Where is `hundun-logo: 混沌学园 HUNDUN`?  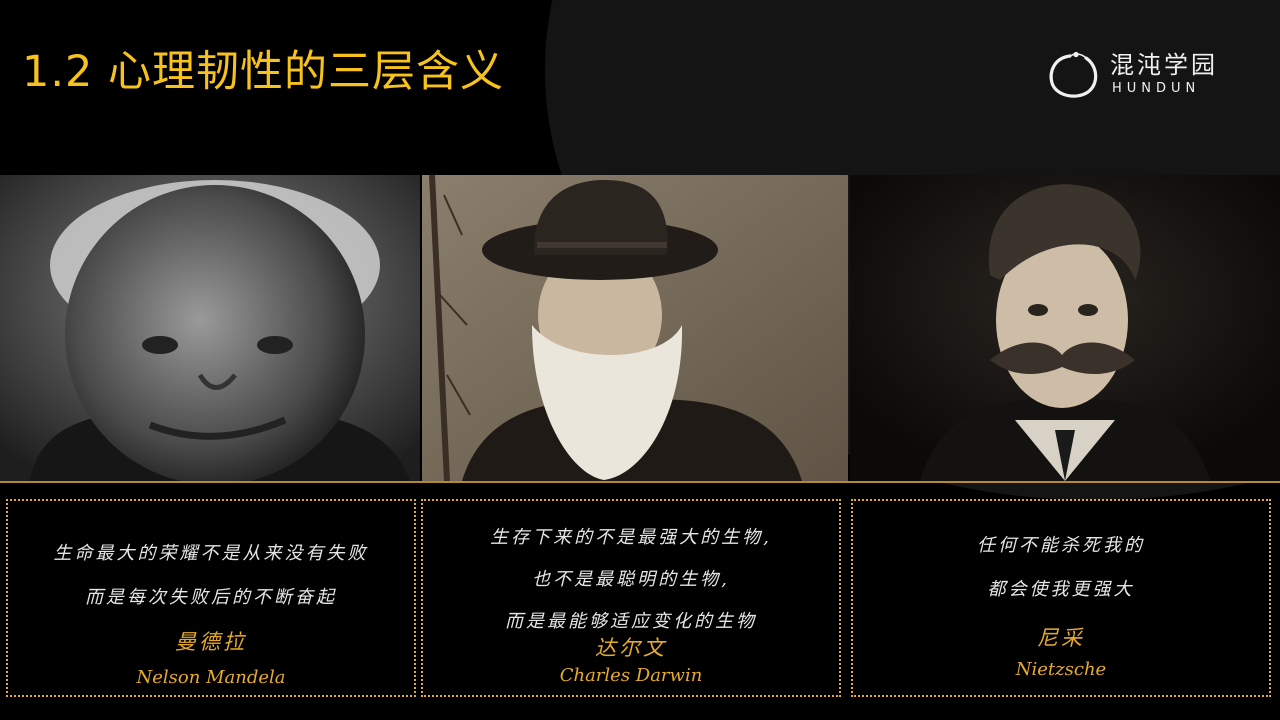 hundun-logo: 混沌学园 HUNDUN is located at coordinates (1141, 75).